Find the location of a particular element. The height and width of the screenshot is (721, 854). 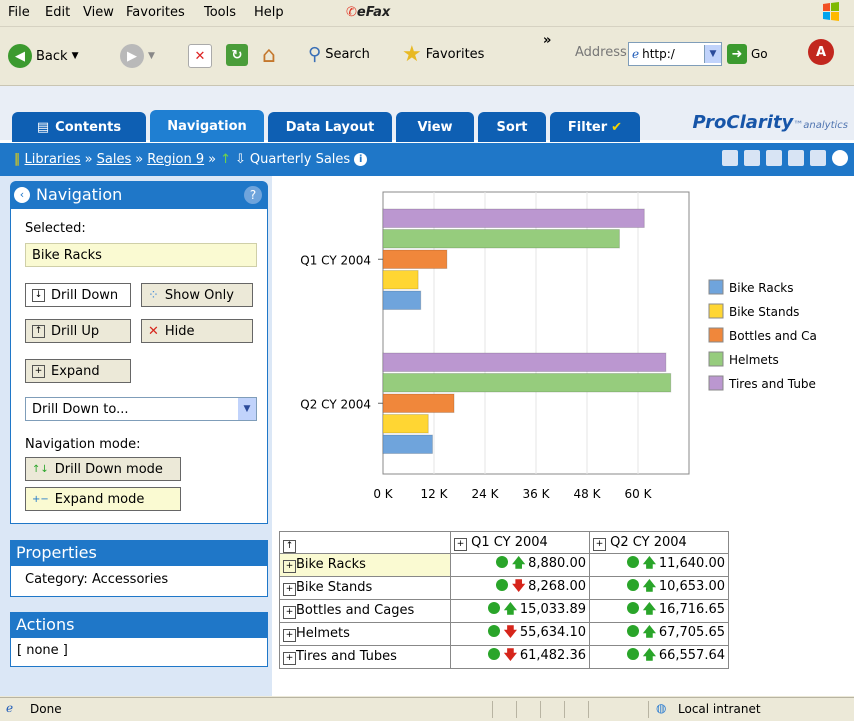

table-cell: 🡅 11,640.00 is located at coordinates (659, 565).